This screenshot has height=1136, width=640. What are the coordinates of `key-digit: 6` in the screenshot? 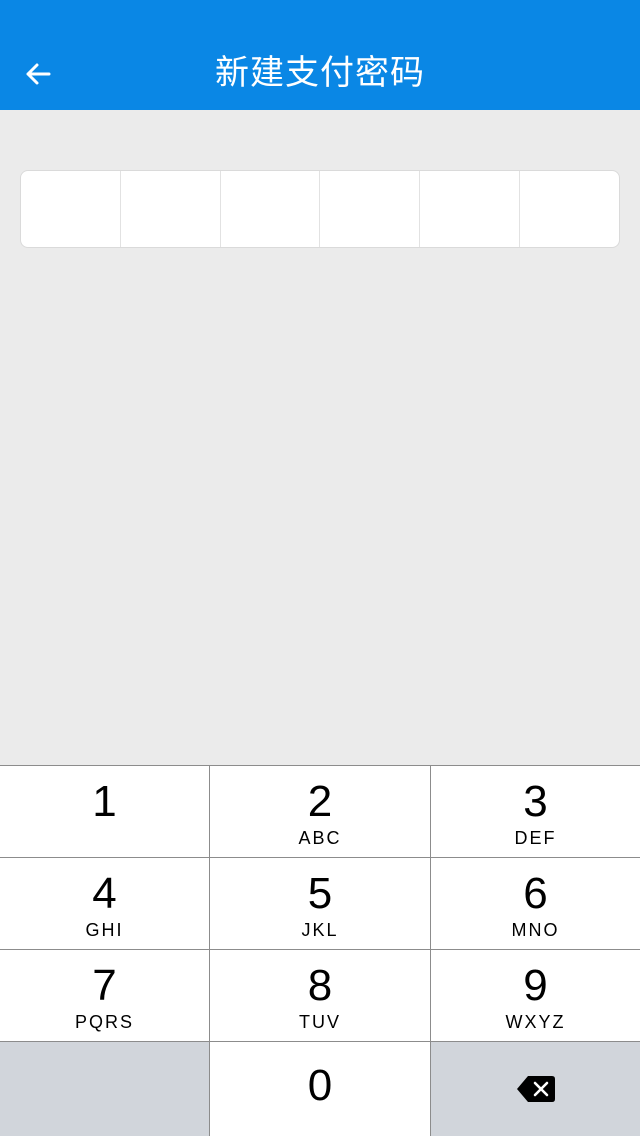 It's located at (535, 893).